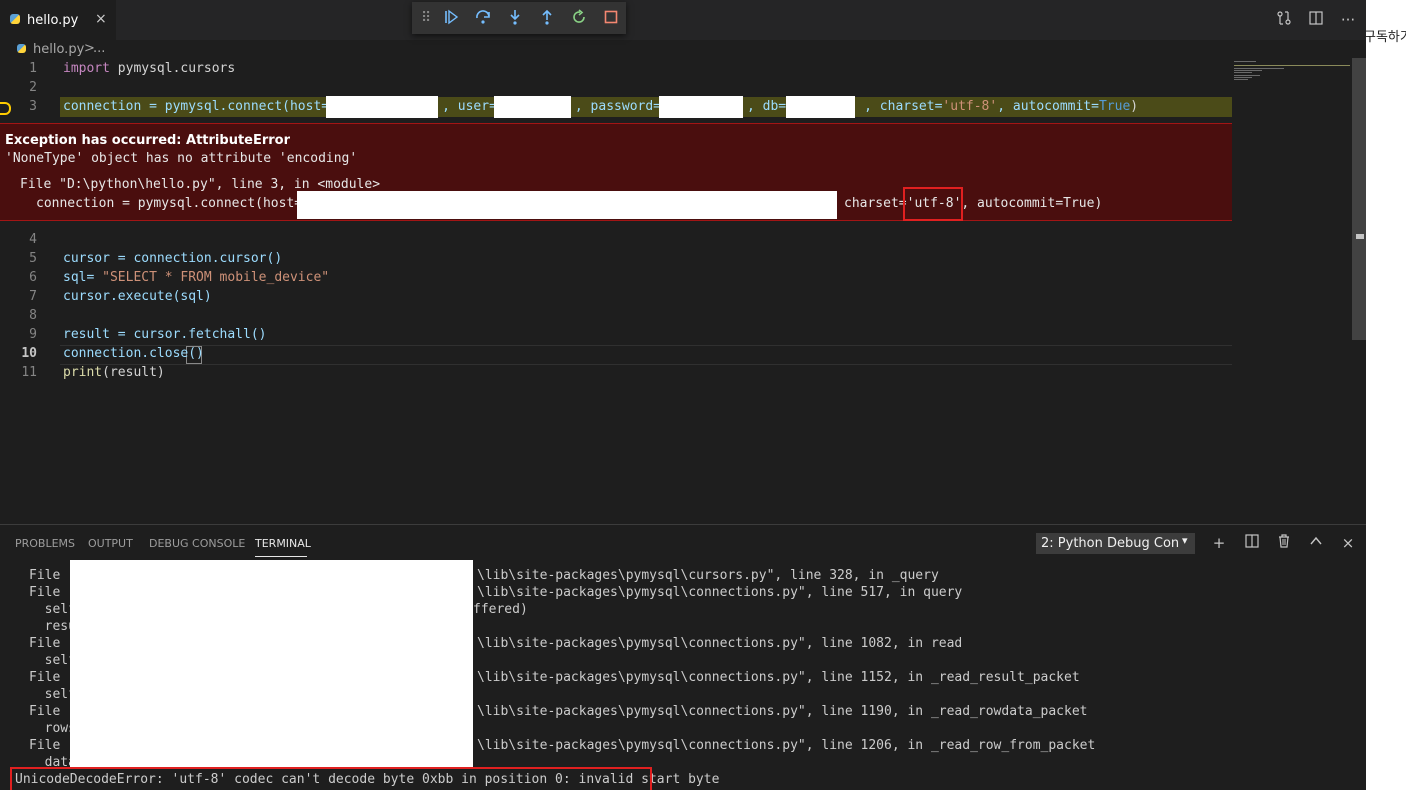 The image size is (1406, 790). Describe the element at coordinates (29, 353) in the screenshot. I see `line-number-active: 10` at that location.